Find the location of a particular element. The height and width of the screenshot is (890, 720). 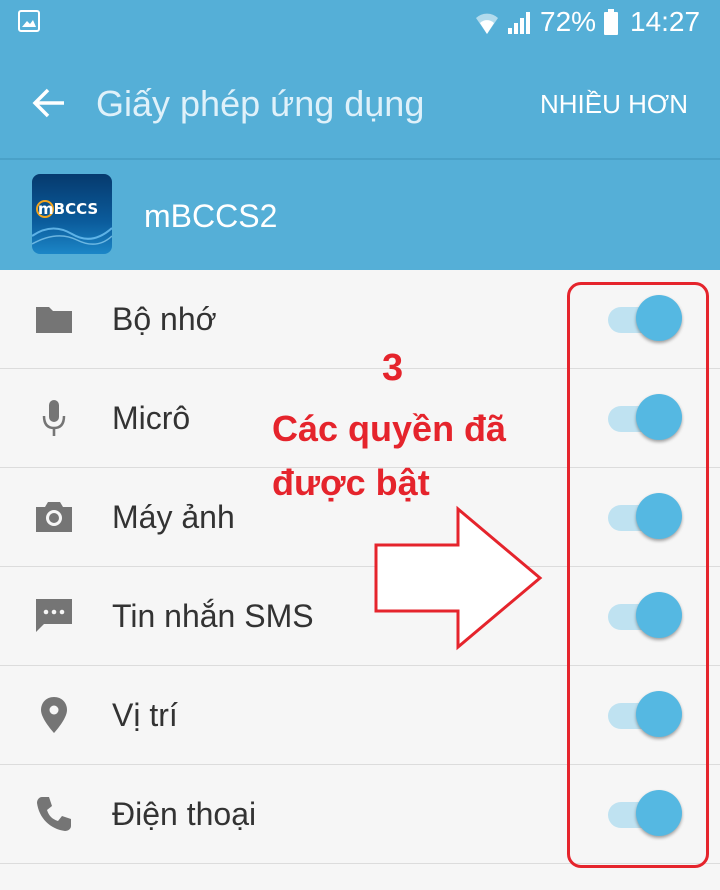

folder-icon is located at coordinates (54, 320).